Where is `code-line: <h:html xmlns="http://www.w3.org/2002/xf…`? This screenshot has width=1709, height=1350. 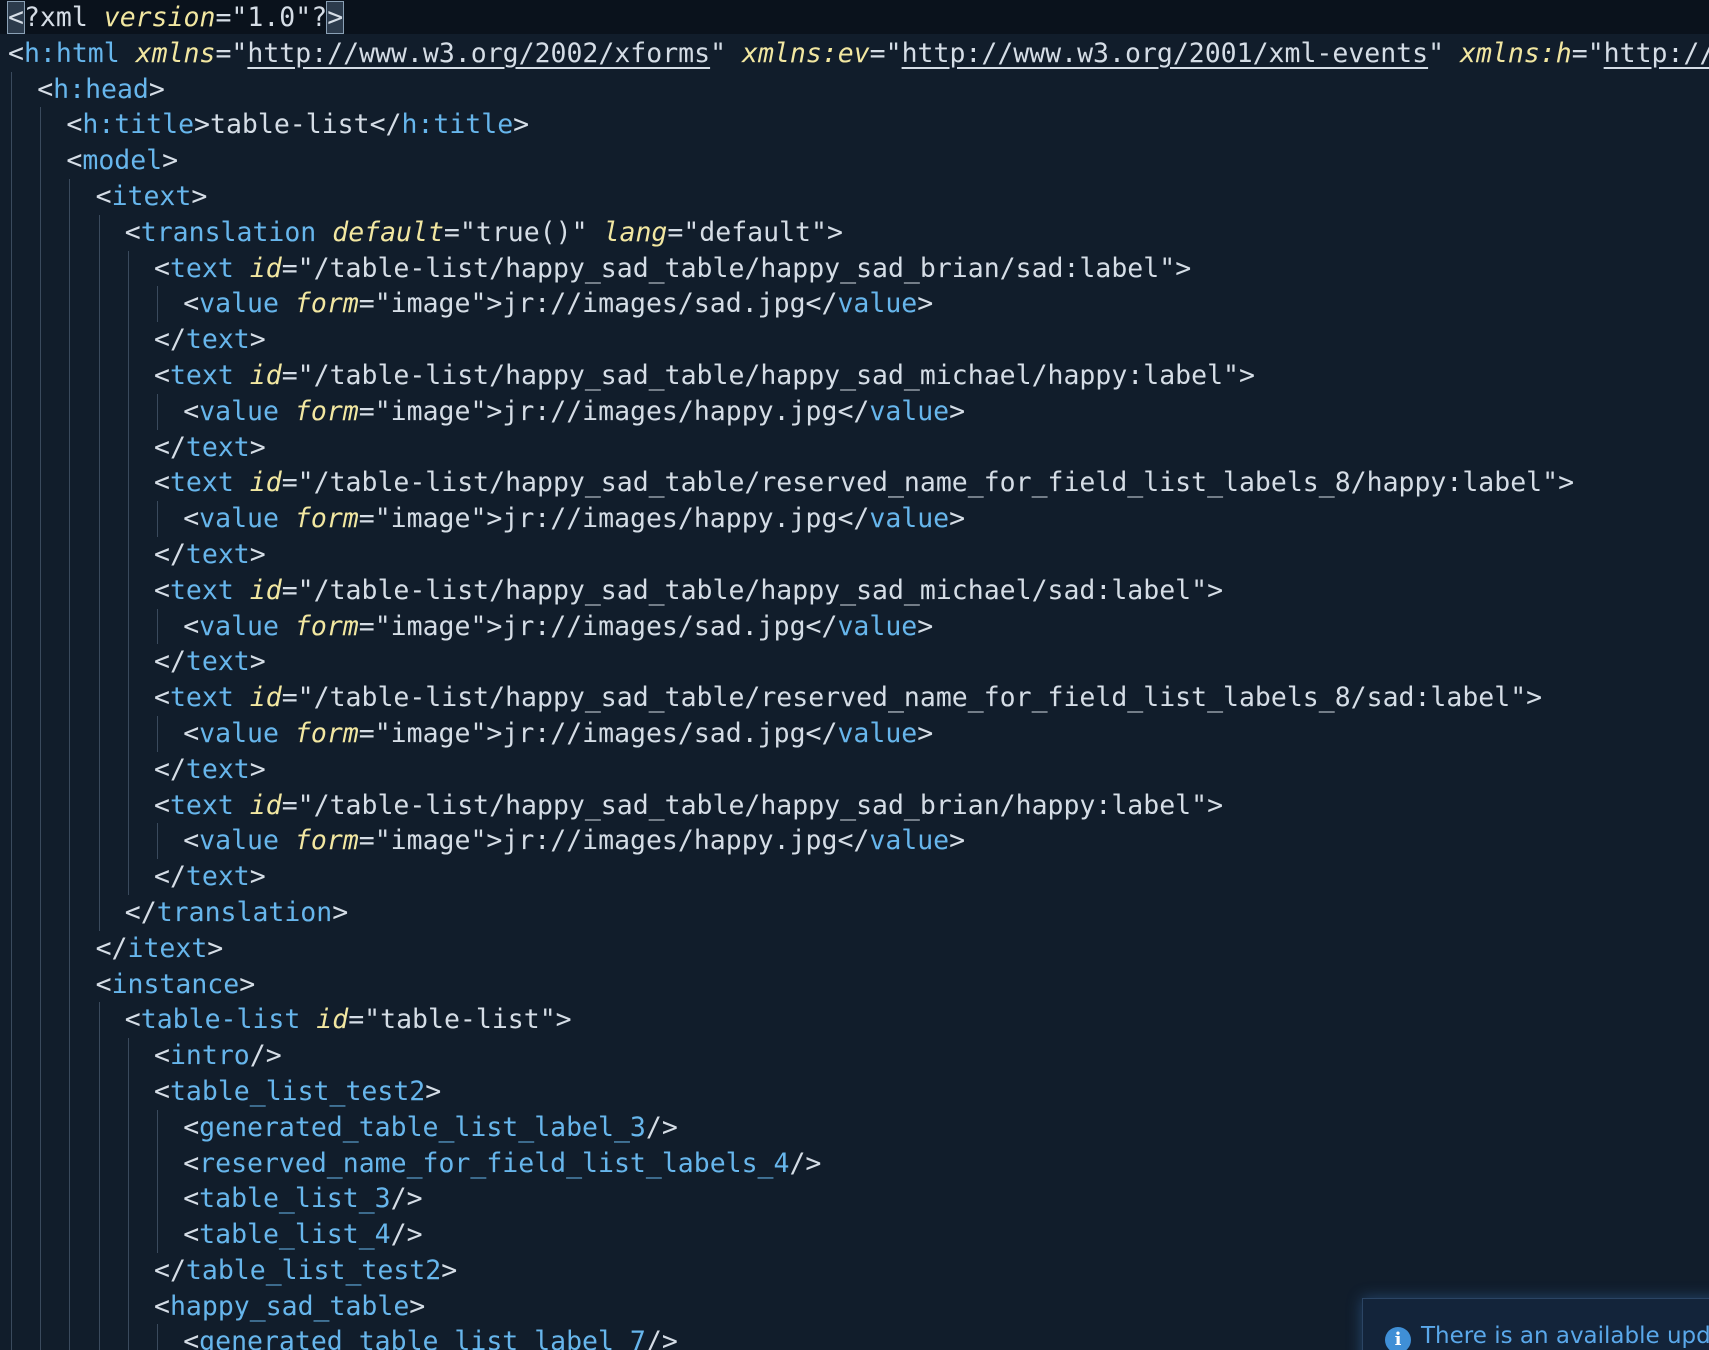 code-line: <h:html xmlns="http://www.w3.org/2002/xf… is located at coordinates (854, 54).